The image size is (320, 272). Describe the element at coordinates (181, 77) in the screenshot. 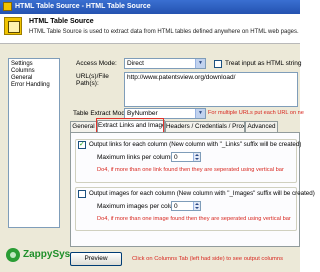

I see `url-value: http://www.patentsview.org/download/` at that location.